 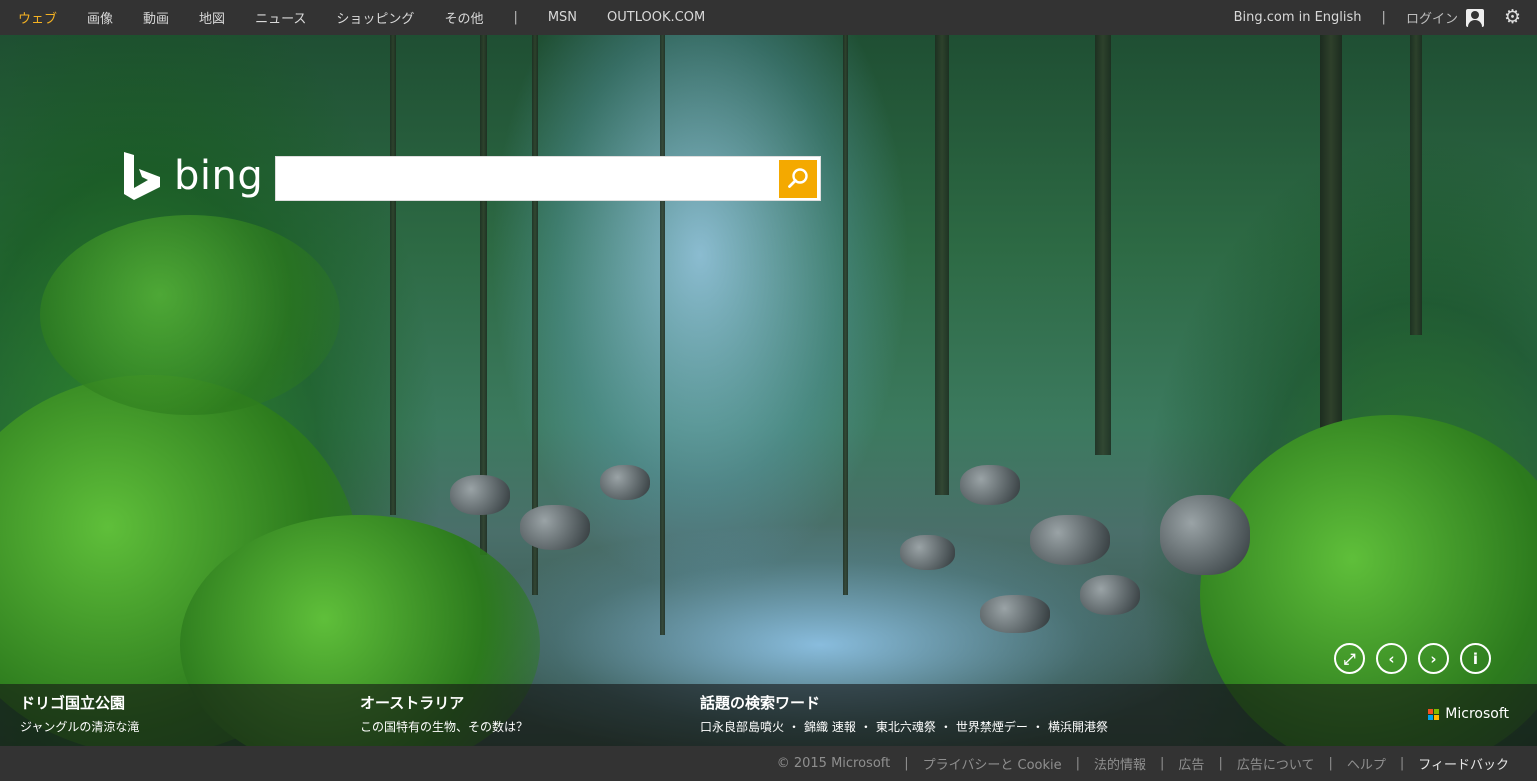 What do you see at coordinates (833, 763) in the screenshot?
I see `copyright: © 2015 Microsoft` at bounding box center [833, 763].